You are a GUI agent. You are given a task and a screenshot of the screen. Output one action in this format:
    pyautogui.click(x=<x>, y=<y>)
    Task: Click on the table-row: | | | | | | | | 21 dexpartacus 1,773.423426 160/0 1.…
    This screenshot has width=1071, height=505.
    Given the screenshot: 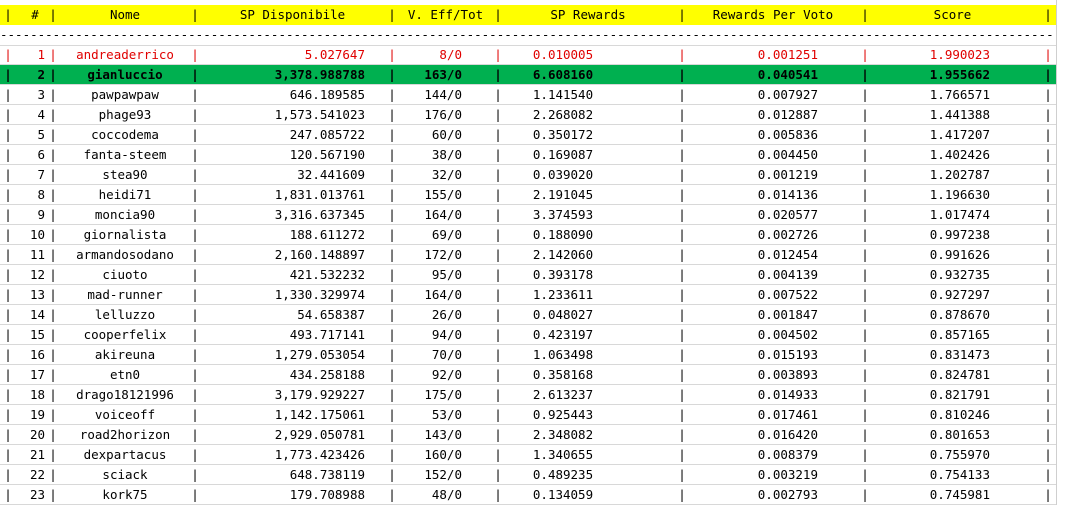 What is the action you would take?
    pyautogui.click(x=535, y=455)
    